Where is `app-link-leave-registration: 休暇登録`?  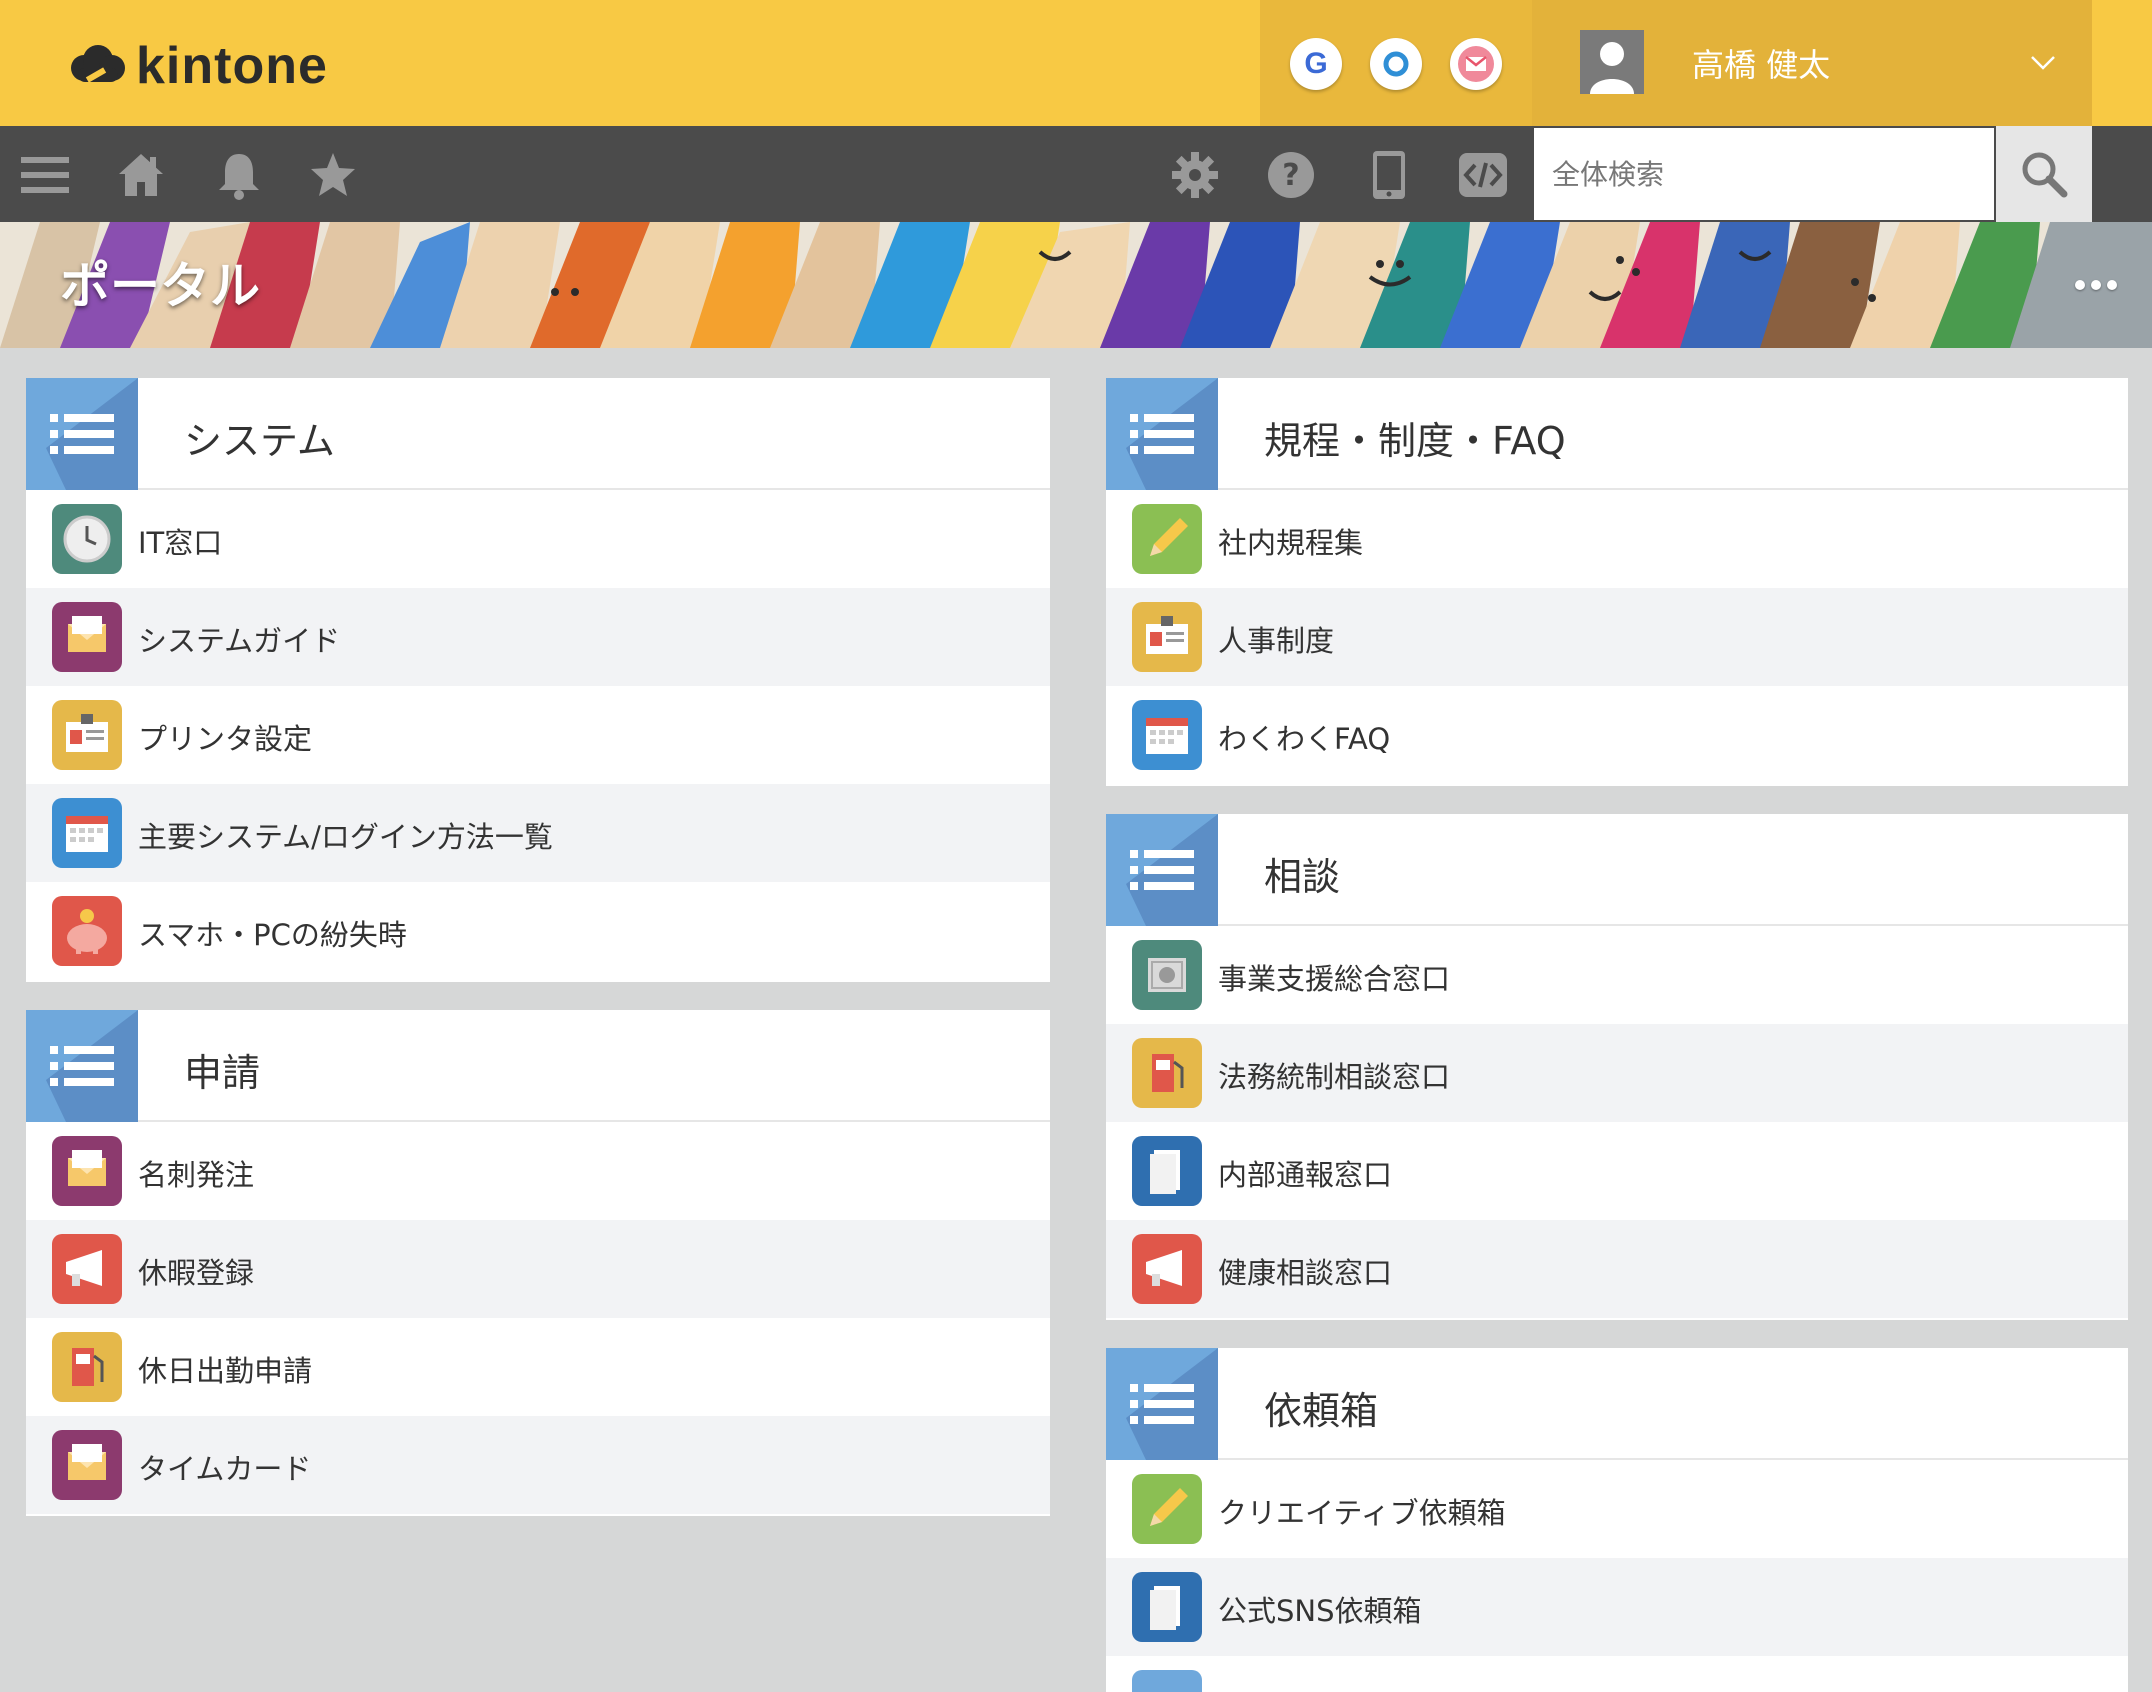
app-link-leave-registration: 休暇登録 is located at coordinates (538, 1269).